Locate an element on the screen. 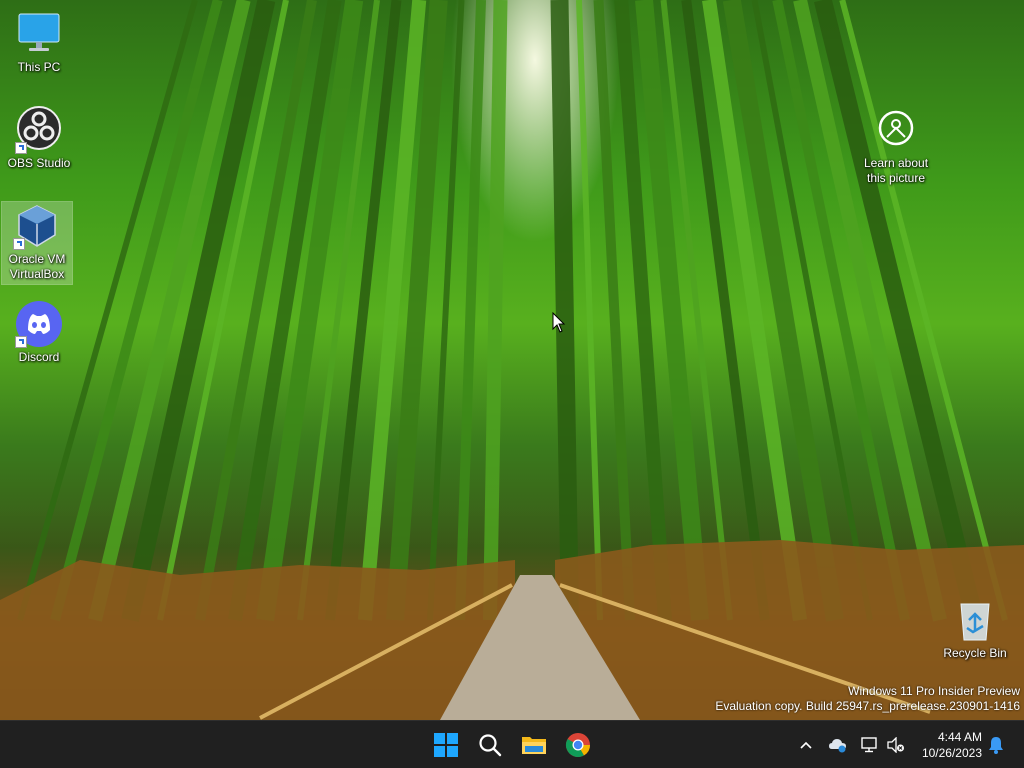 The height and width of the screenshot is (768, 1024). network-tray-button is located at coordinates (870, 745).